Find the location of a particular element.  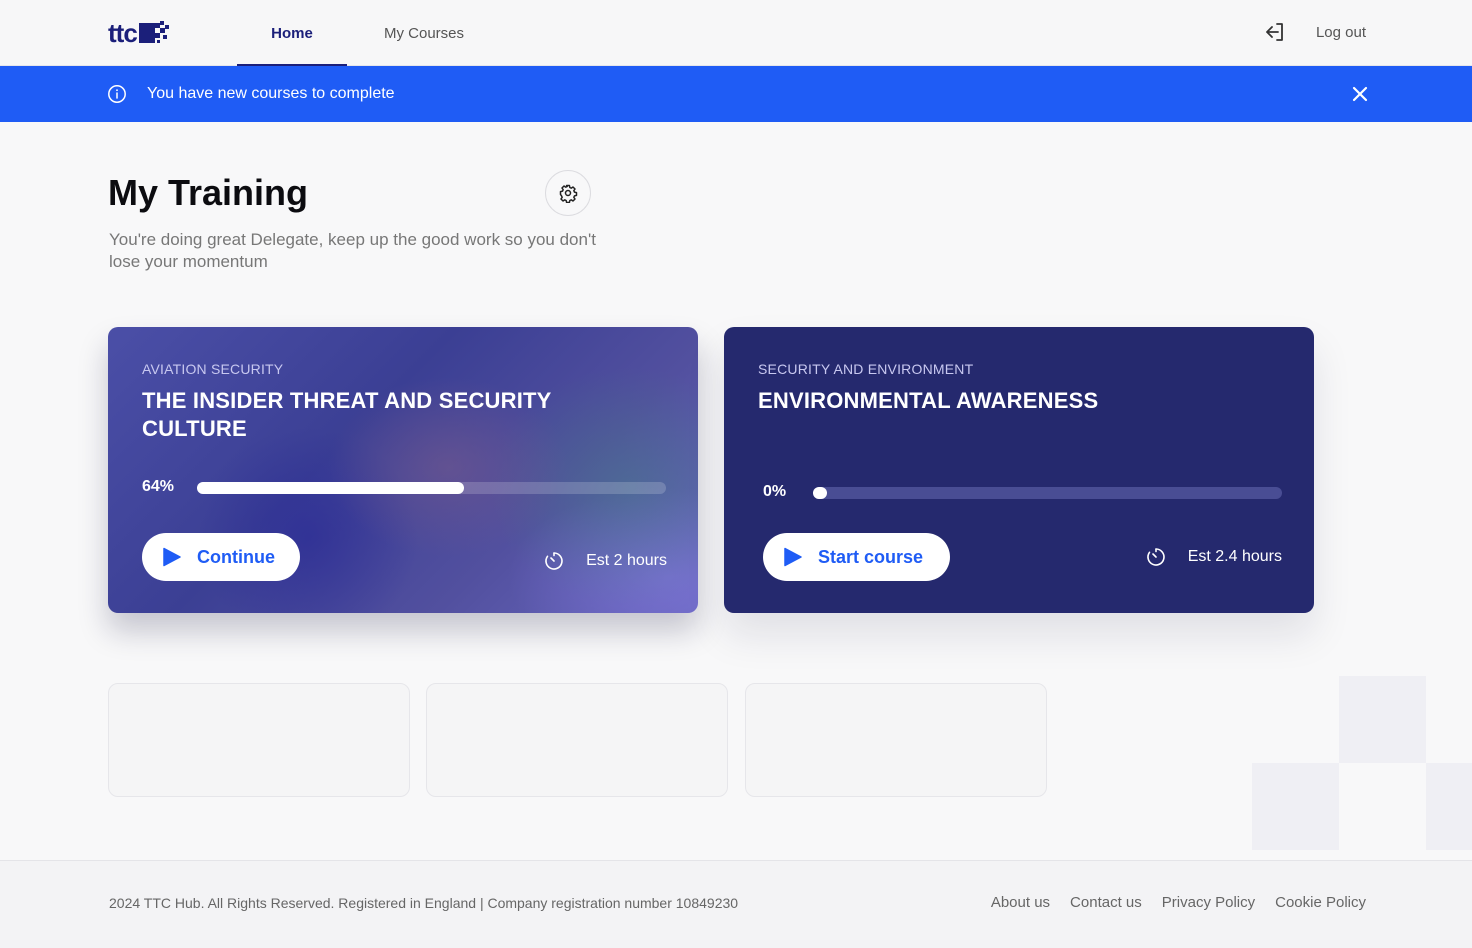

logout-button: Log out is located at coordinates (1314, 32).